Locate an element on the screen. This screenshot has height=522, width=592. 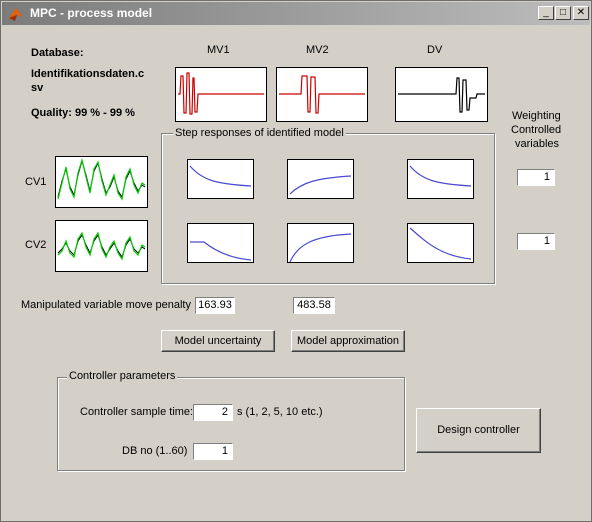
database-label: Database: is located at coordinates (57, 53).